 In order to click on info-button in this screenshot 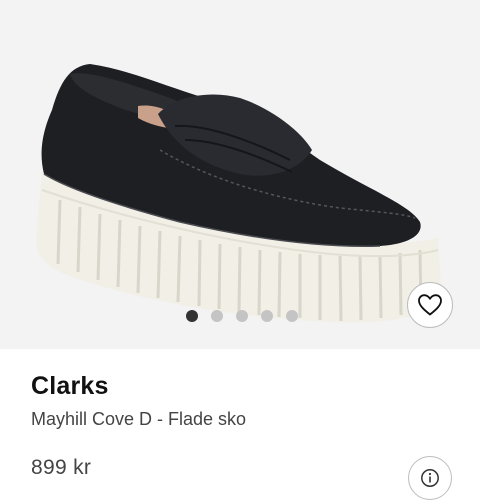, I will do `click(430, 478)`.